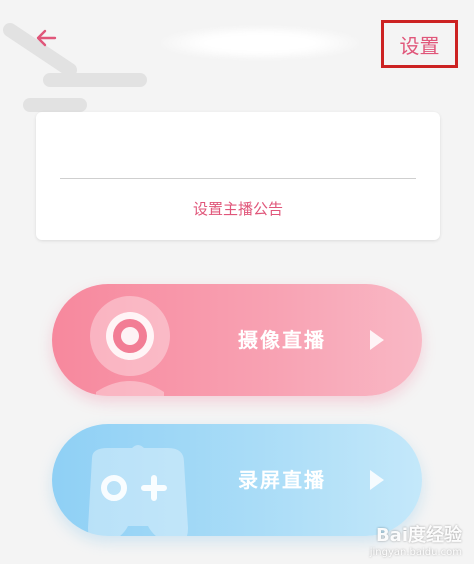 This screenshot has height=564, width=474. What do you see at coordinates (238, 155) in the screenshot?
I see `notice-input` at bounding box center [238, 155].